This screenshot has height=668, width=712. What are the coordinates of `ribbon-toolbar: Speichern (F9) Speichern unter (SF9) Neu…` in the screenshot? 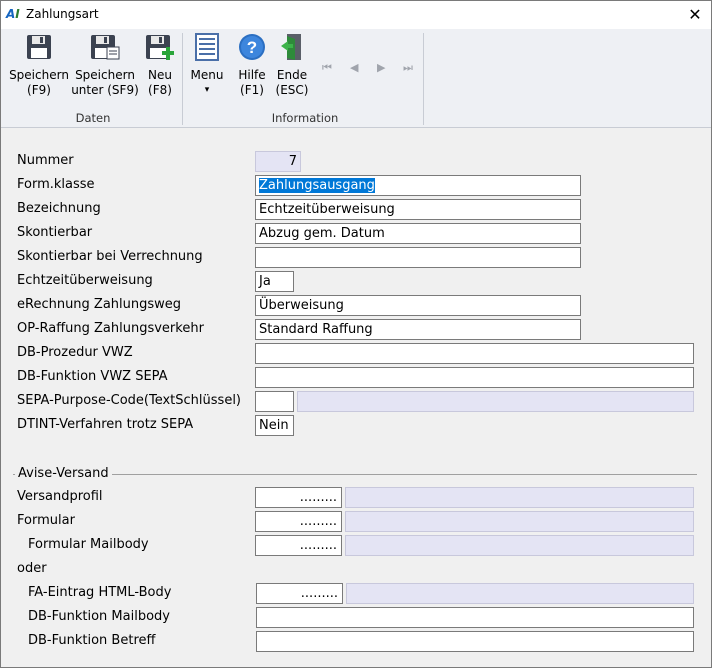 It's located at (356, 78).